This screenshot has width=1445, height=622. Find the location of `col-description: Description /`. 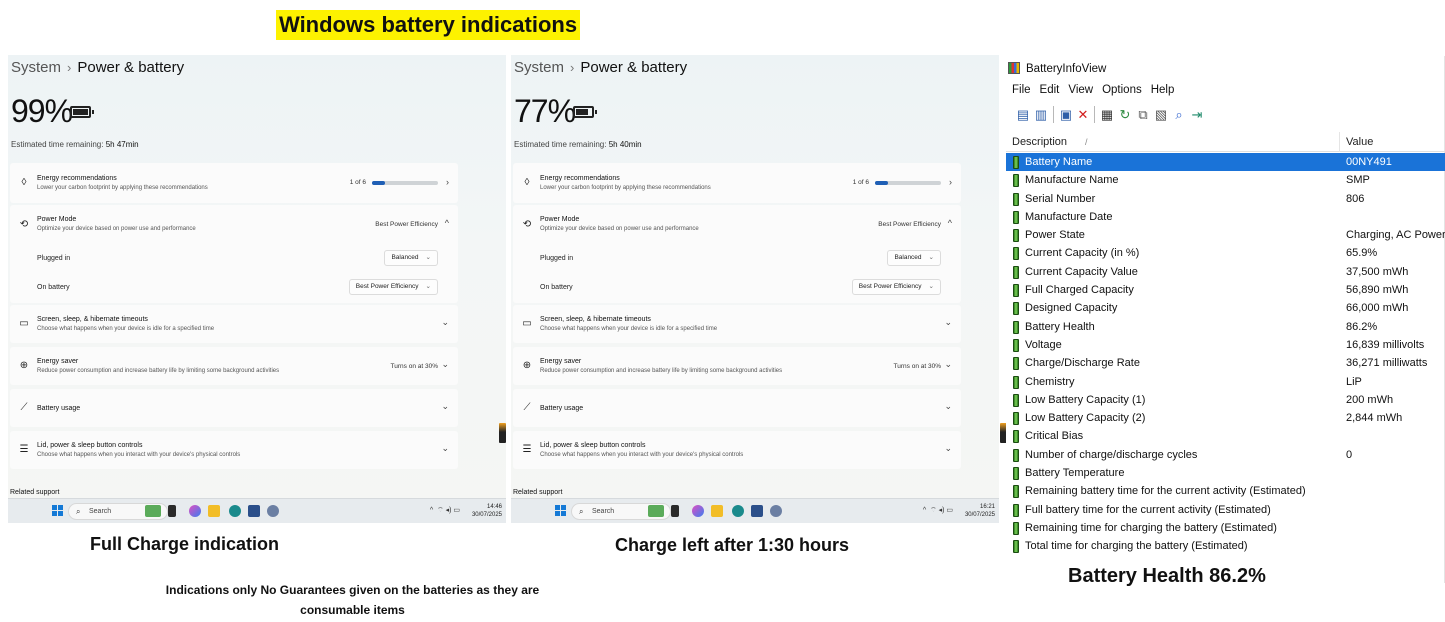

col-description: Description / is located at coordinates (1050, 142).